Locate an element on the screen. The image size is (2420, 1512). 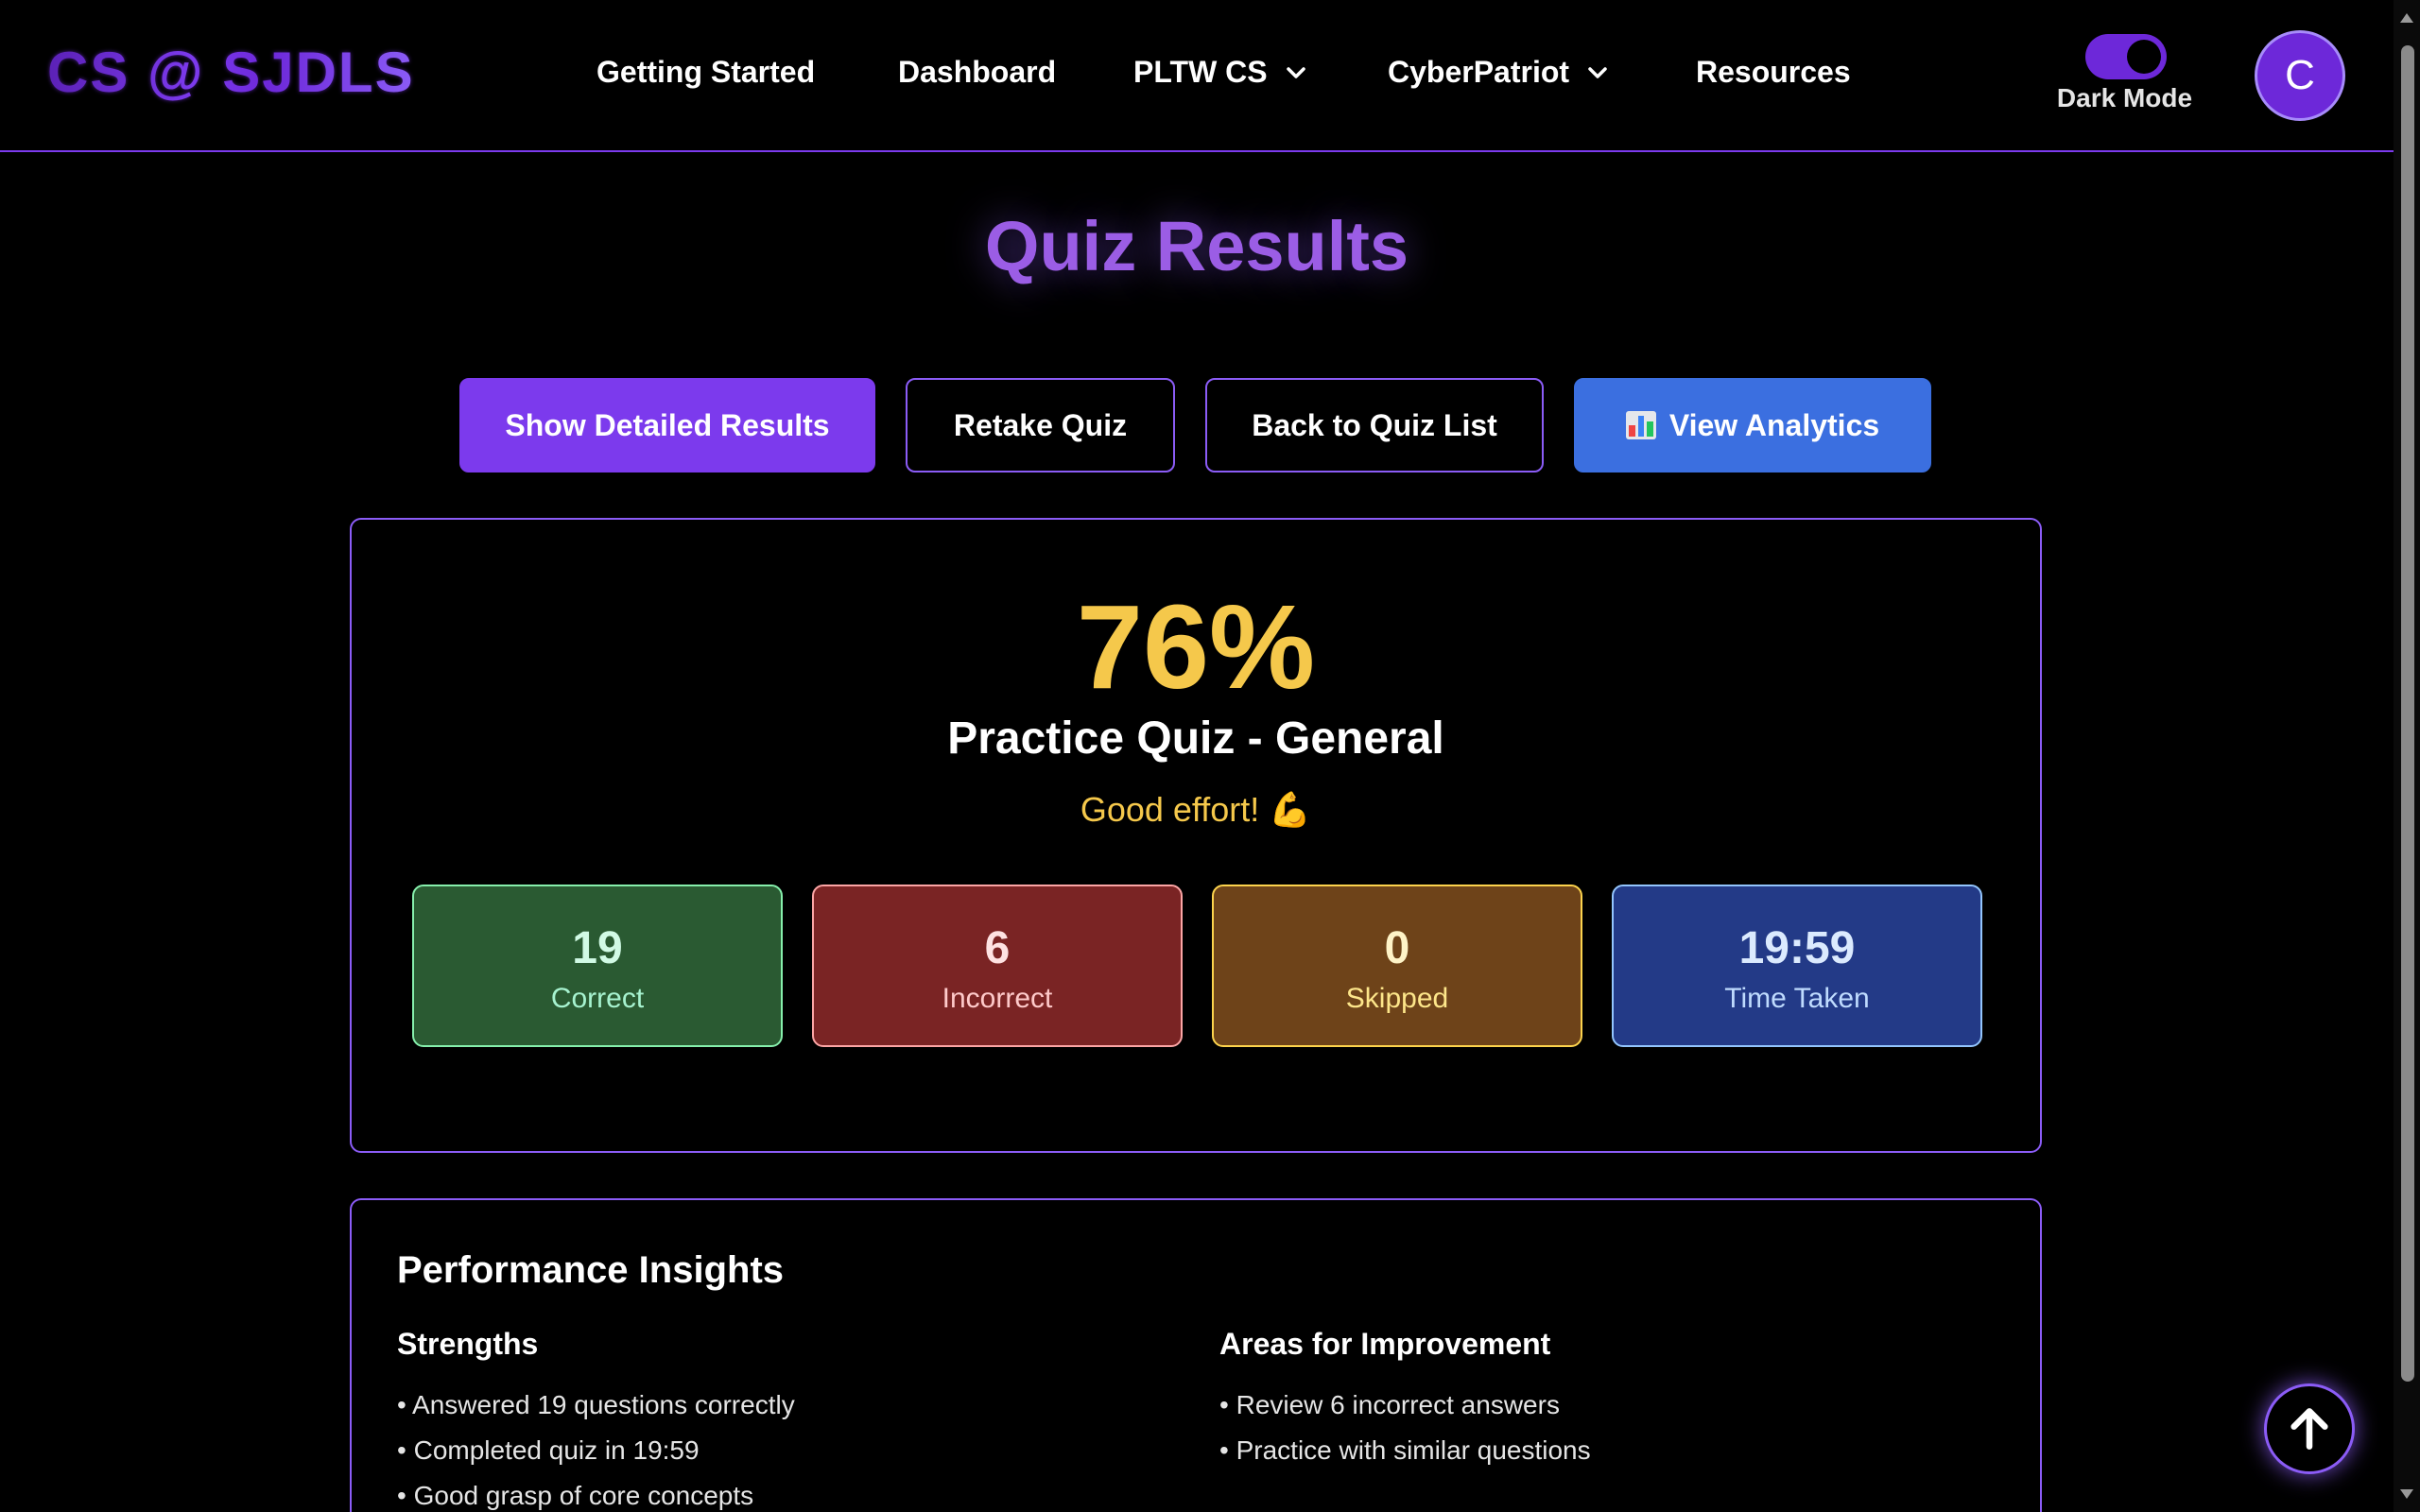
scroll-to-top-button is located at coordinates (2309, 1428).